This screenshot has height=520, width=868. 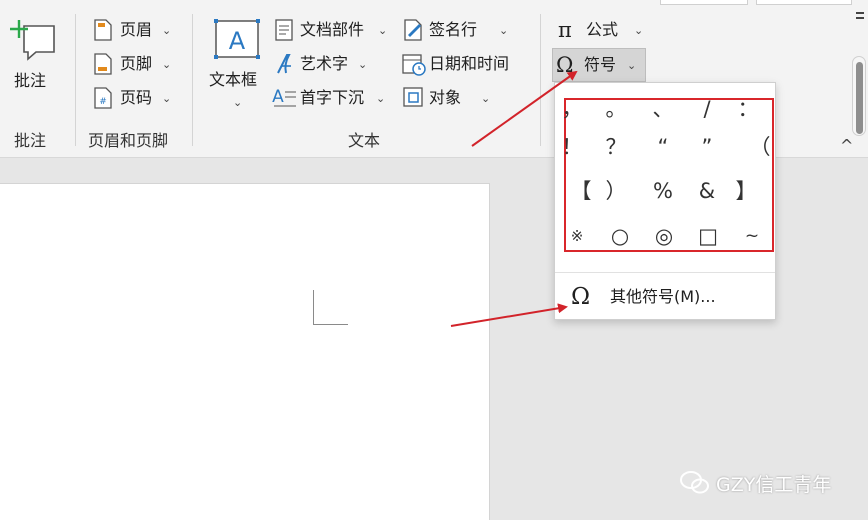 What do you see at coordinates (694, 482) in the screenshot?
I see `wechat-icon` at bounding box center [694, 482].